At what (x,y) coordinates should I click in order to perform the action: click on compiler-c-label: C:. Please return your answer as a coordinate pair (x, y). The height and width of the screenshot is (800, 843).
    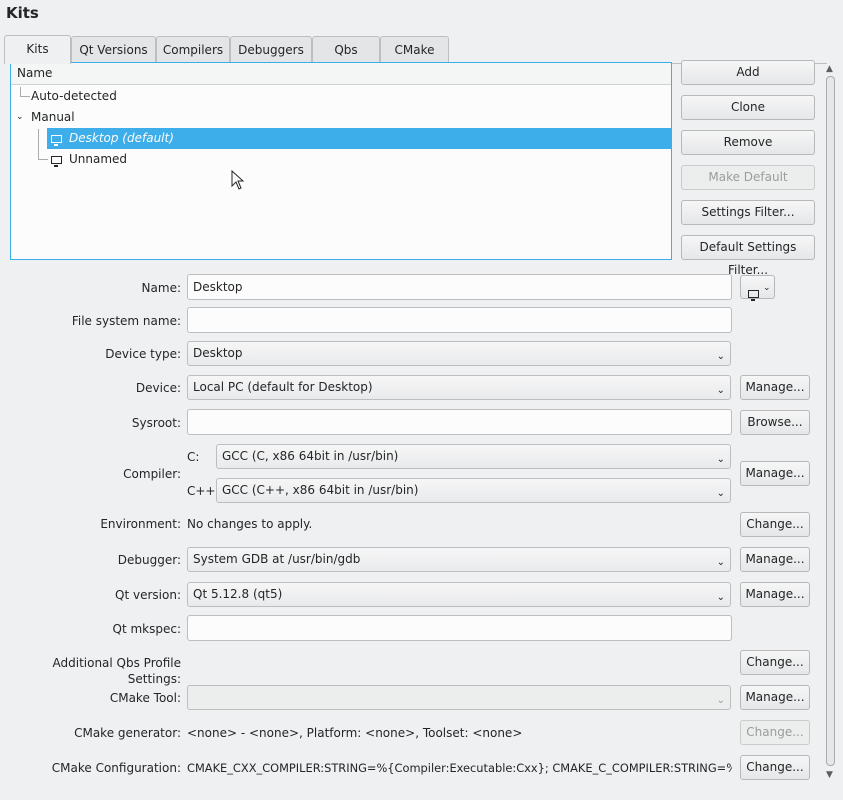
    Looking at the image, I should click on (193, 457).